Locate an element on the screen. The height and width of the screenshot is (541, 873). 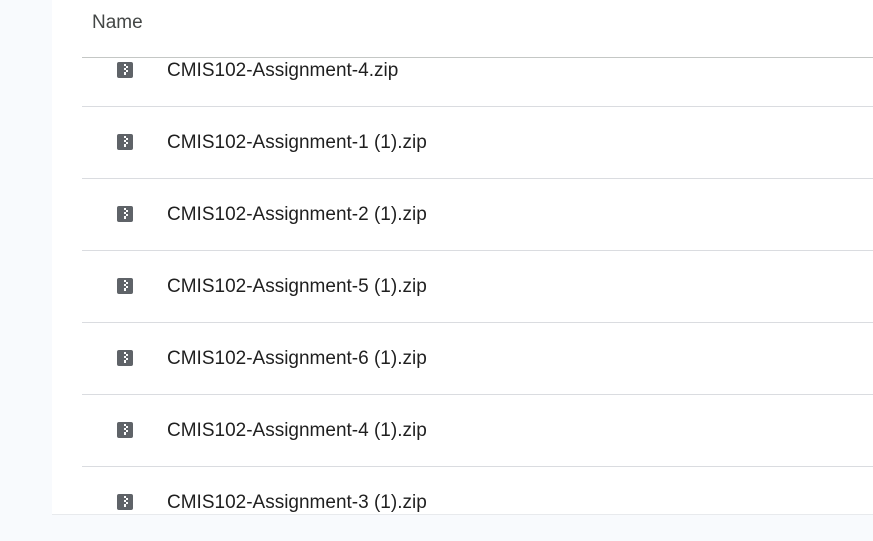
file-name: CMIS102-Assignment-4.zip is located at coordinates (283, 70).